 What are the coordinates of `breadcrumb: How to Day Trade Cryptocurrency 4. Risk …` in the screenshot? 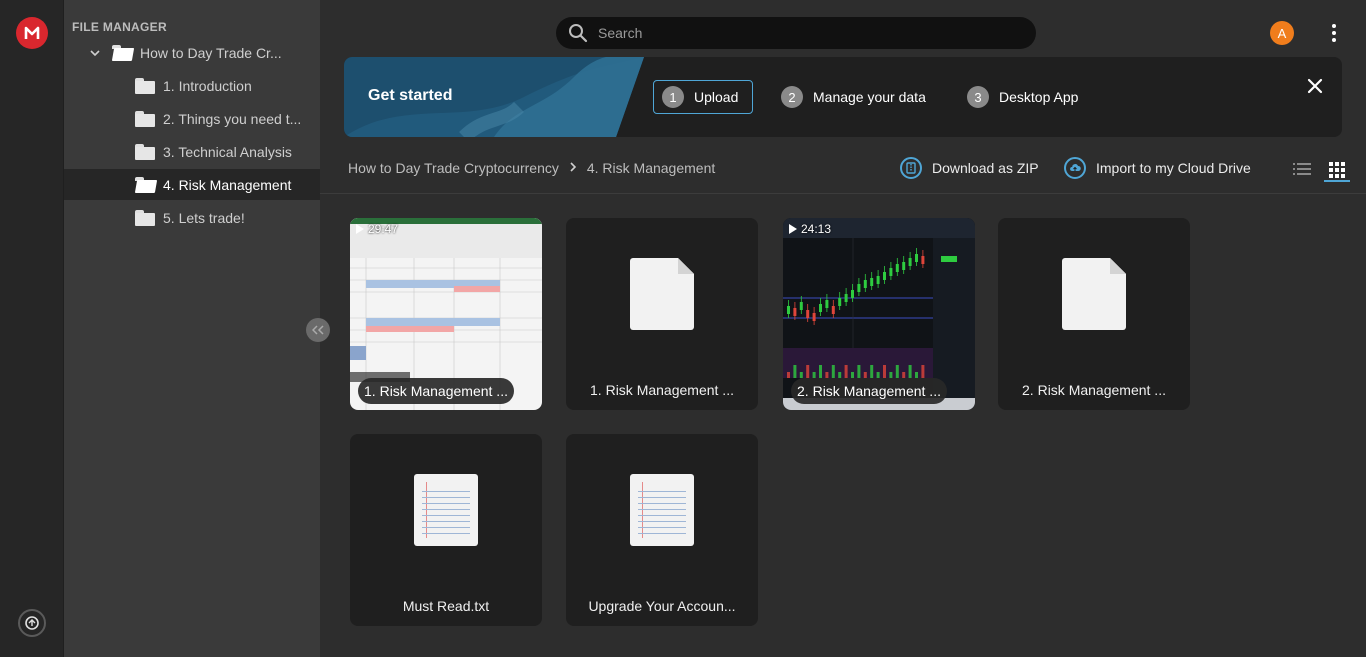 It's located at (531, 168).